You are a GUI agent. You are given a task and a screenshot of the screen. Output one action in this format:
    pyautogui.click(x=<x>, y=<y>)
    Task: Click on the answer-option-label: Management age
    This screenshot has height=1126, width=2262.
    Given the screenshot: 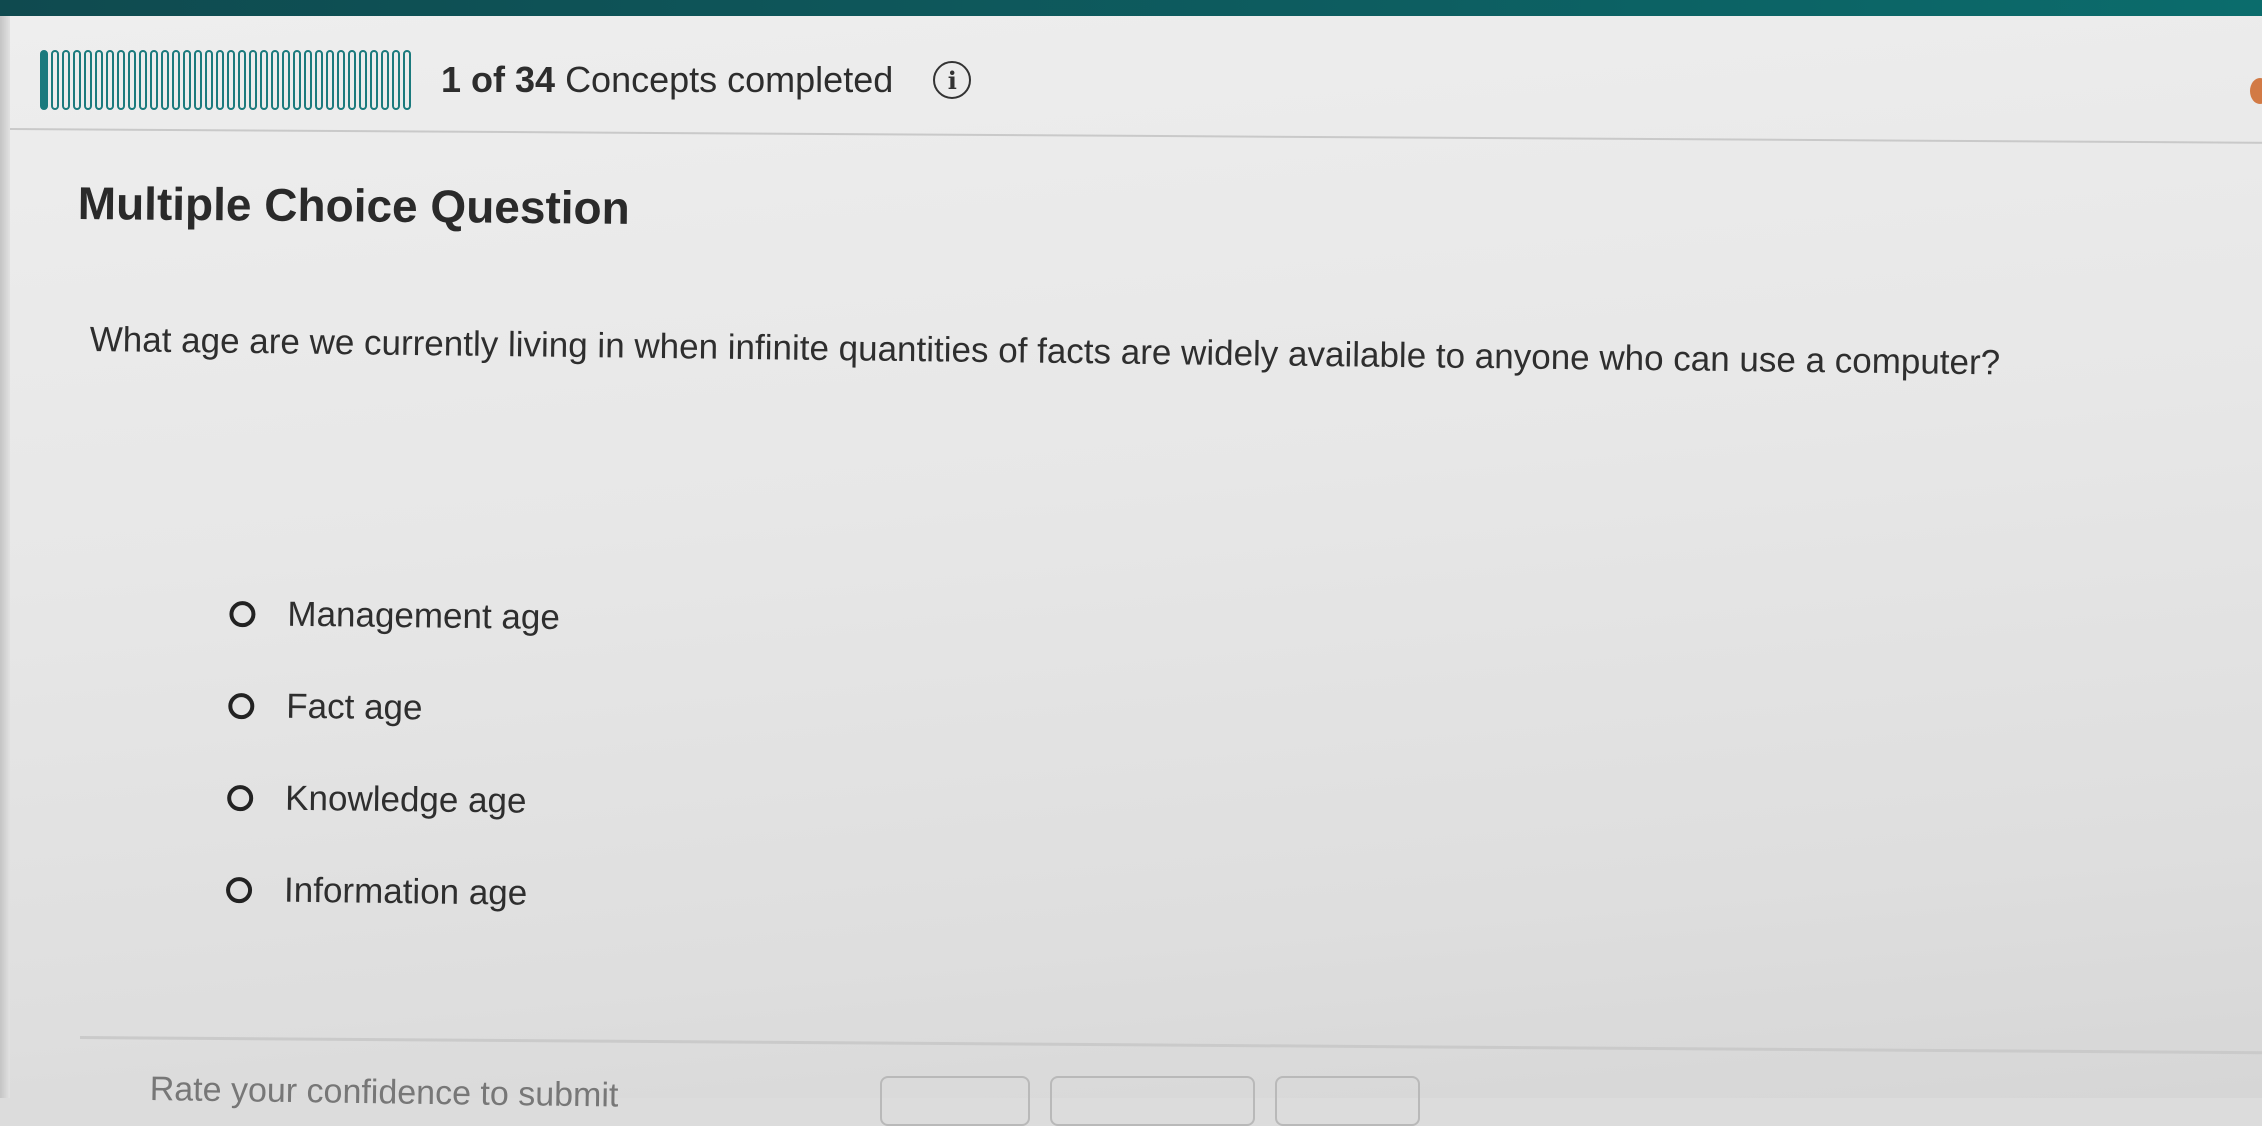 What is the action you would take?
    pyautogui.click(x=424, y=616)
    